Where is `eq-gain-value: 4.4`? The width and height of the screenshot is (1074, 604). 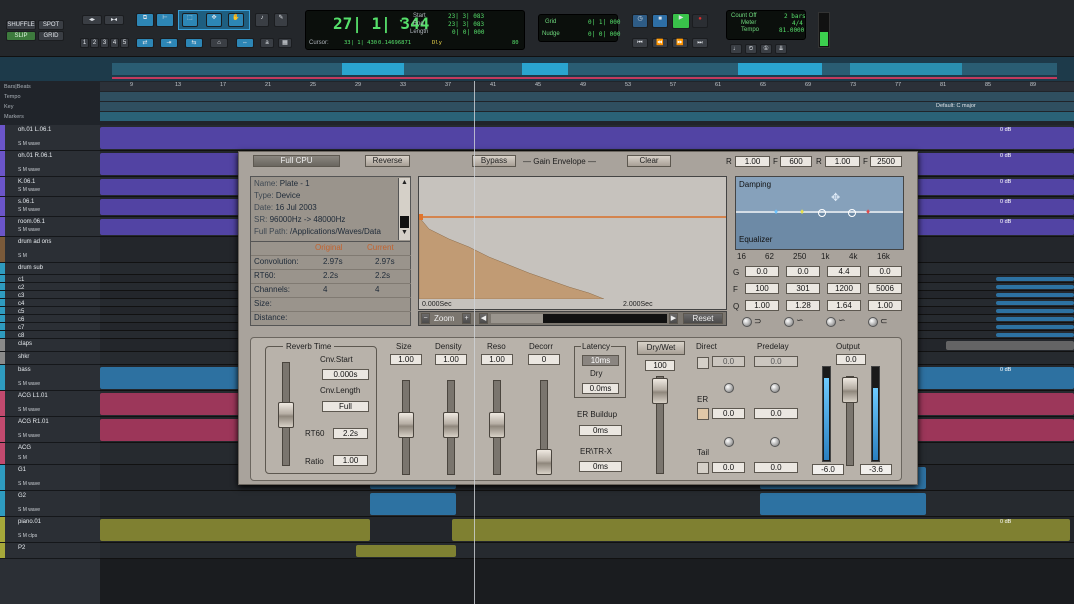 eq-gain-value: 4.4 is located at coordinates (844, 271).